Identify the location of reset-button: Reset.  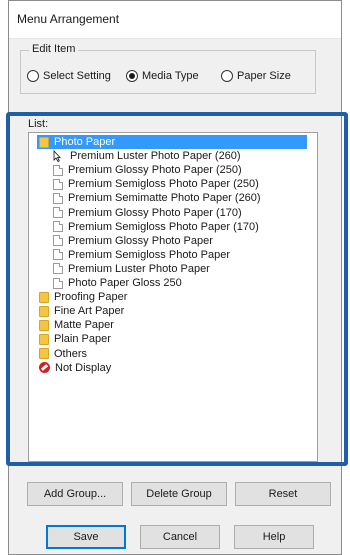
(283, 494).